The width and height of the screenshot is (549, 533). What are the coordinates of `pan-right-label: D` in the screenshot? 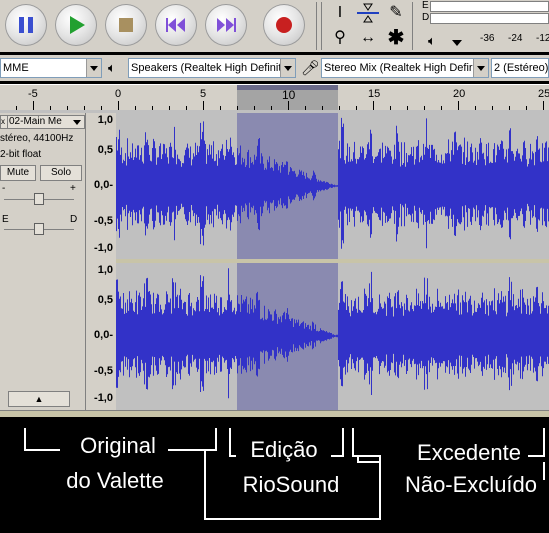 It's located at (74, 219).